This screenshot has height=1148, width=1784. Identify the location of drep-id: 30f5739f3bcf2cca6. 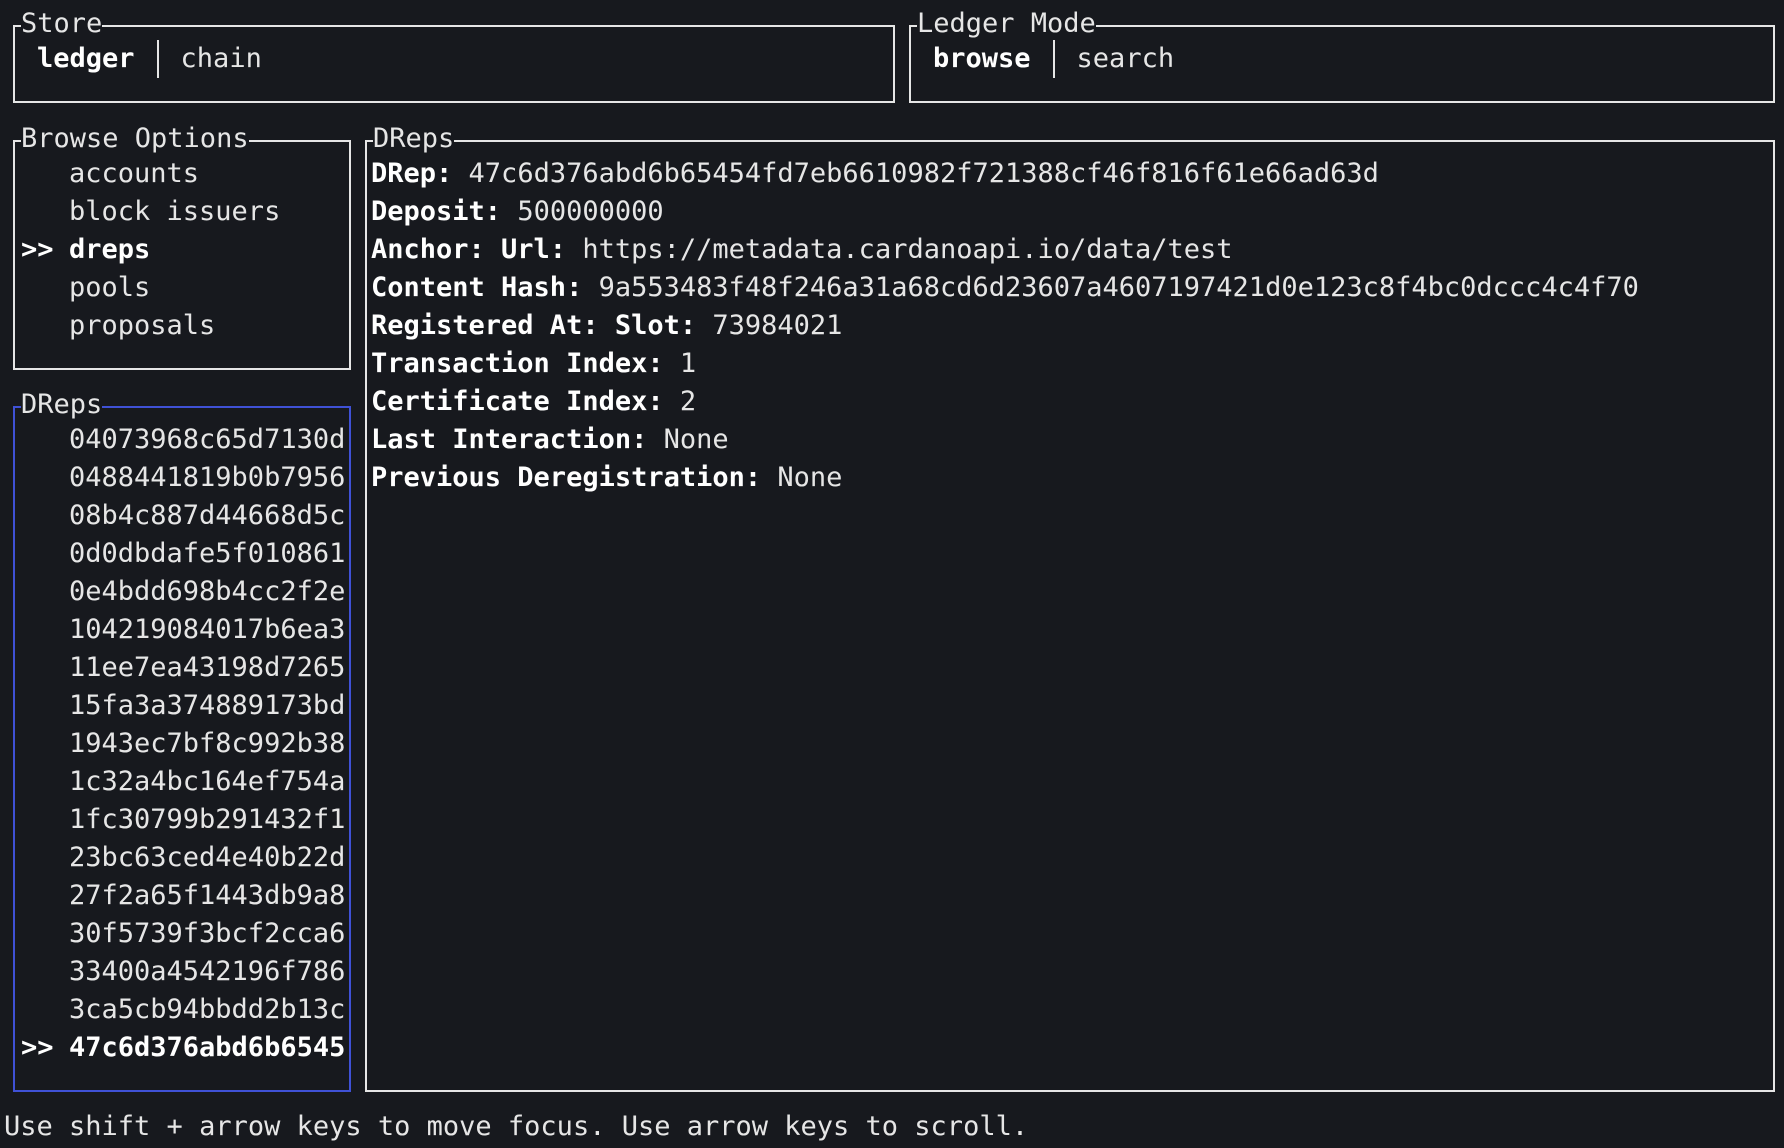
(207, 933).